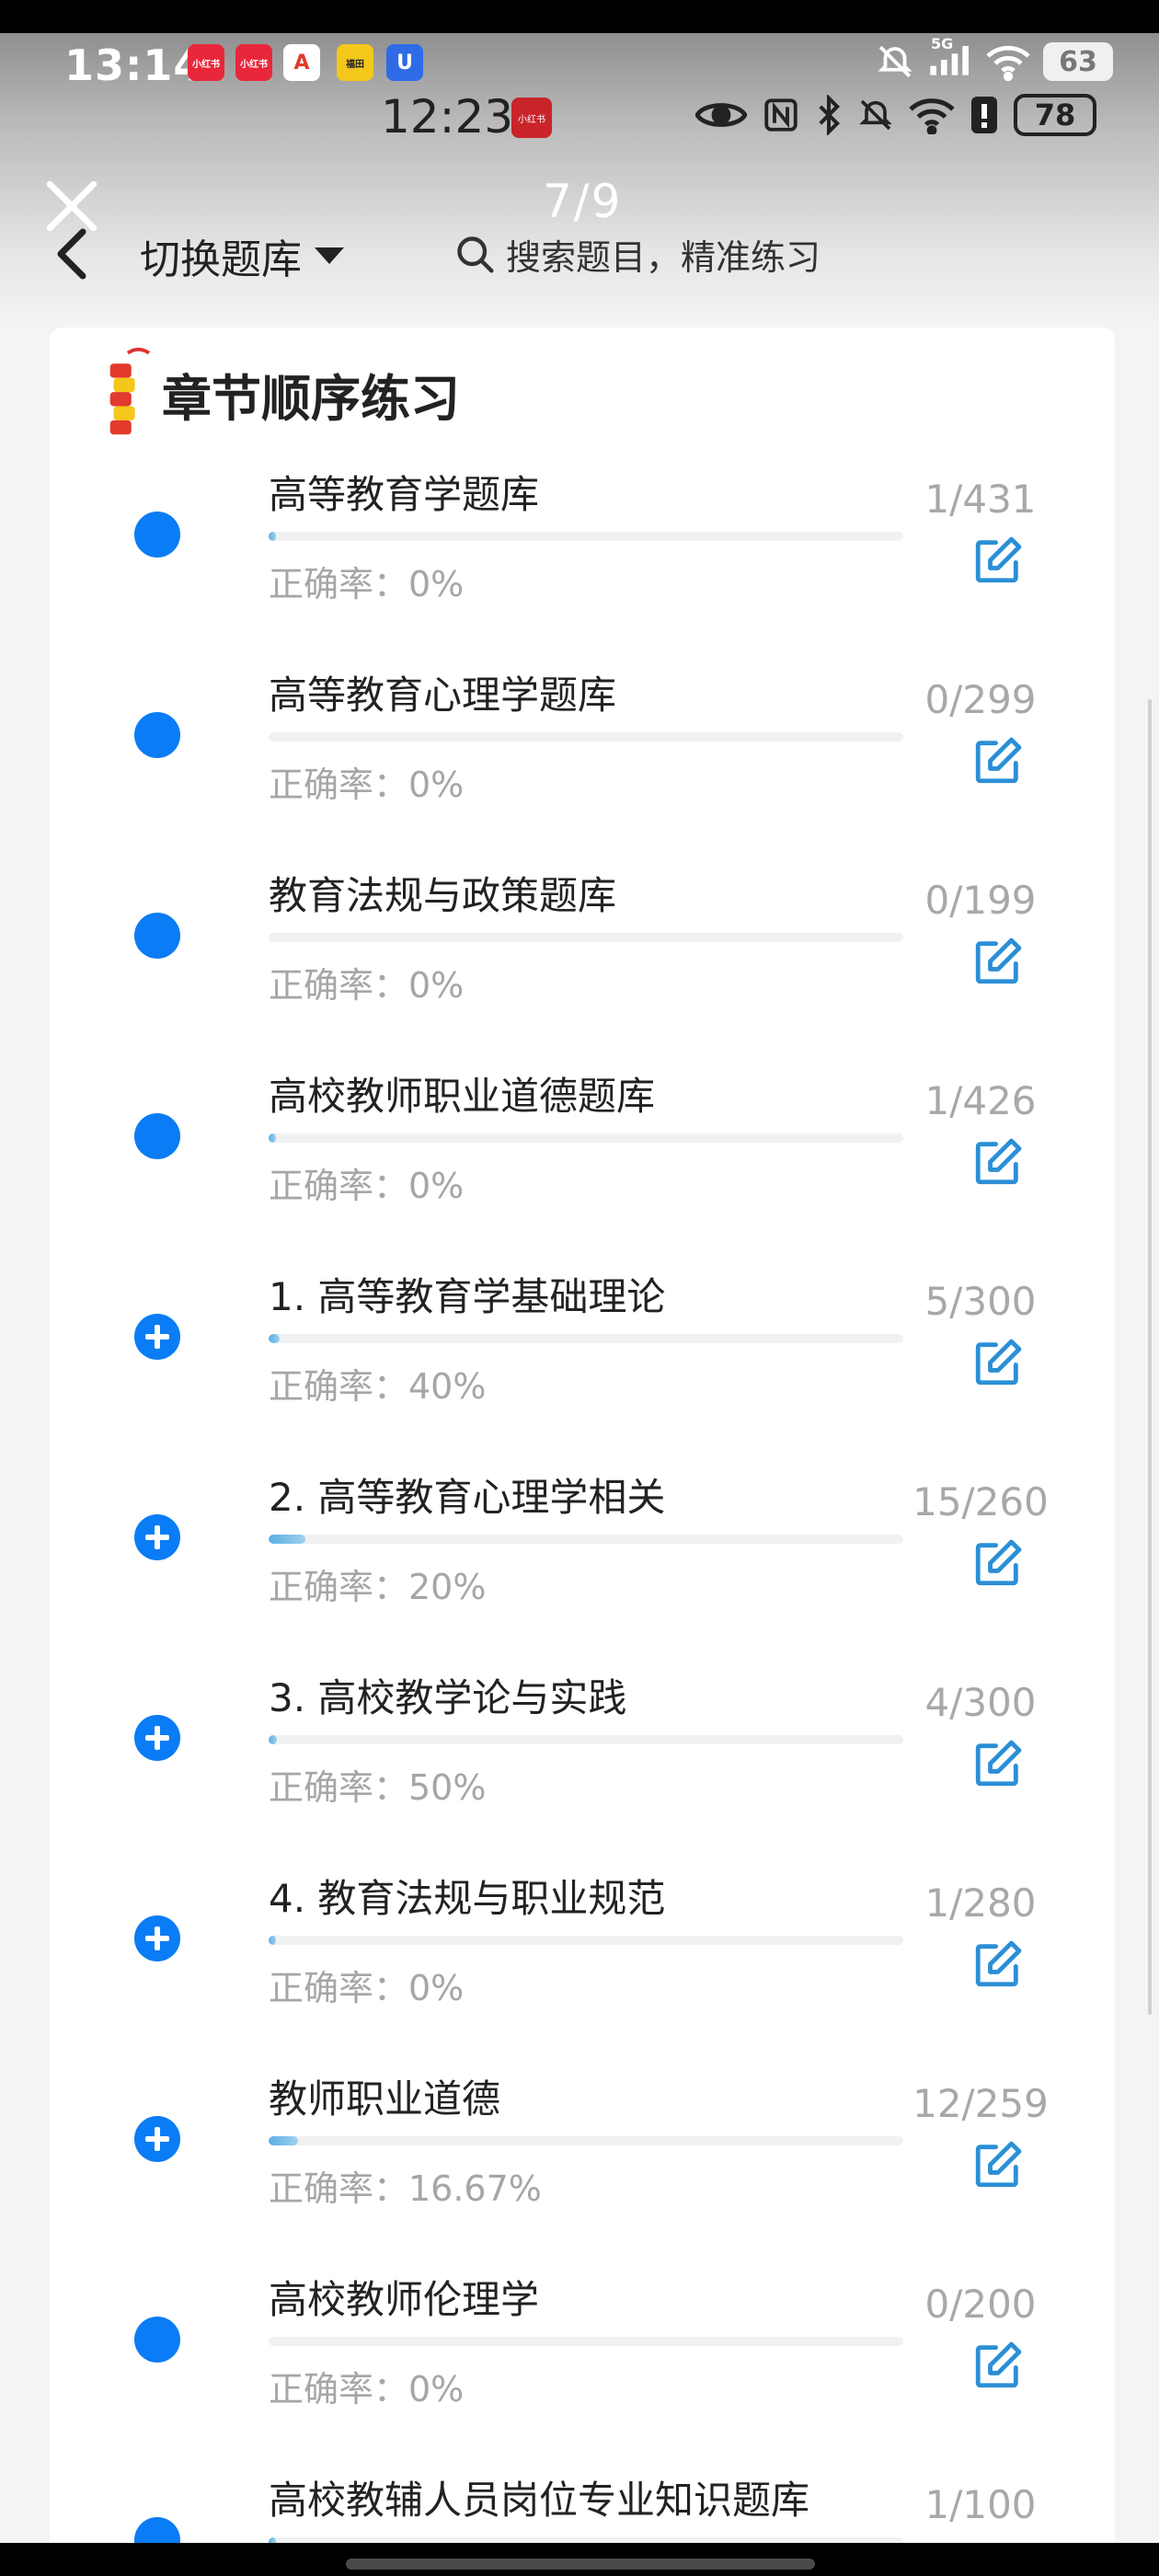  What do you see at coordinates (582, 531) in the screenshot?
I see `list-item: 高等教育学题库 正确率：0% 1/431` at bounding box center [582, 531].